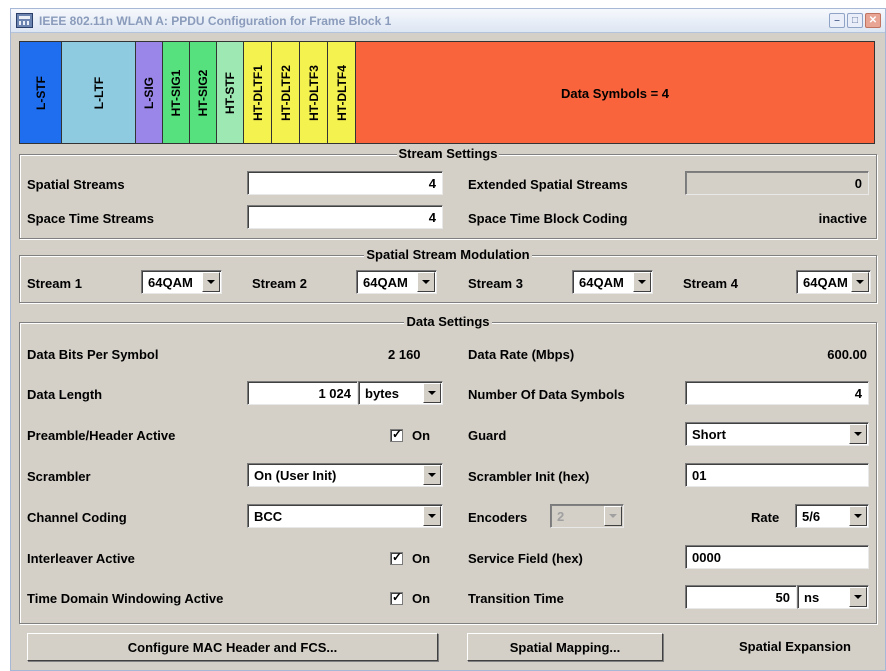 The height and width of the screenshot is (671, 886). What do you see at coordinates (448, 153) in the screenshot?
I see `group-title: Stream Settings` at bounding box center [448, 153].